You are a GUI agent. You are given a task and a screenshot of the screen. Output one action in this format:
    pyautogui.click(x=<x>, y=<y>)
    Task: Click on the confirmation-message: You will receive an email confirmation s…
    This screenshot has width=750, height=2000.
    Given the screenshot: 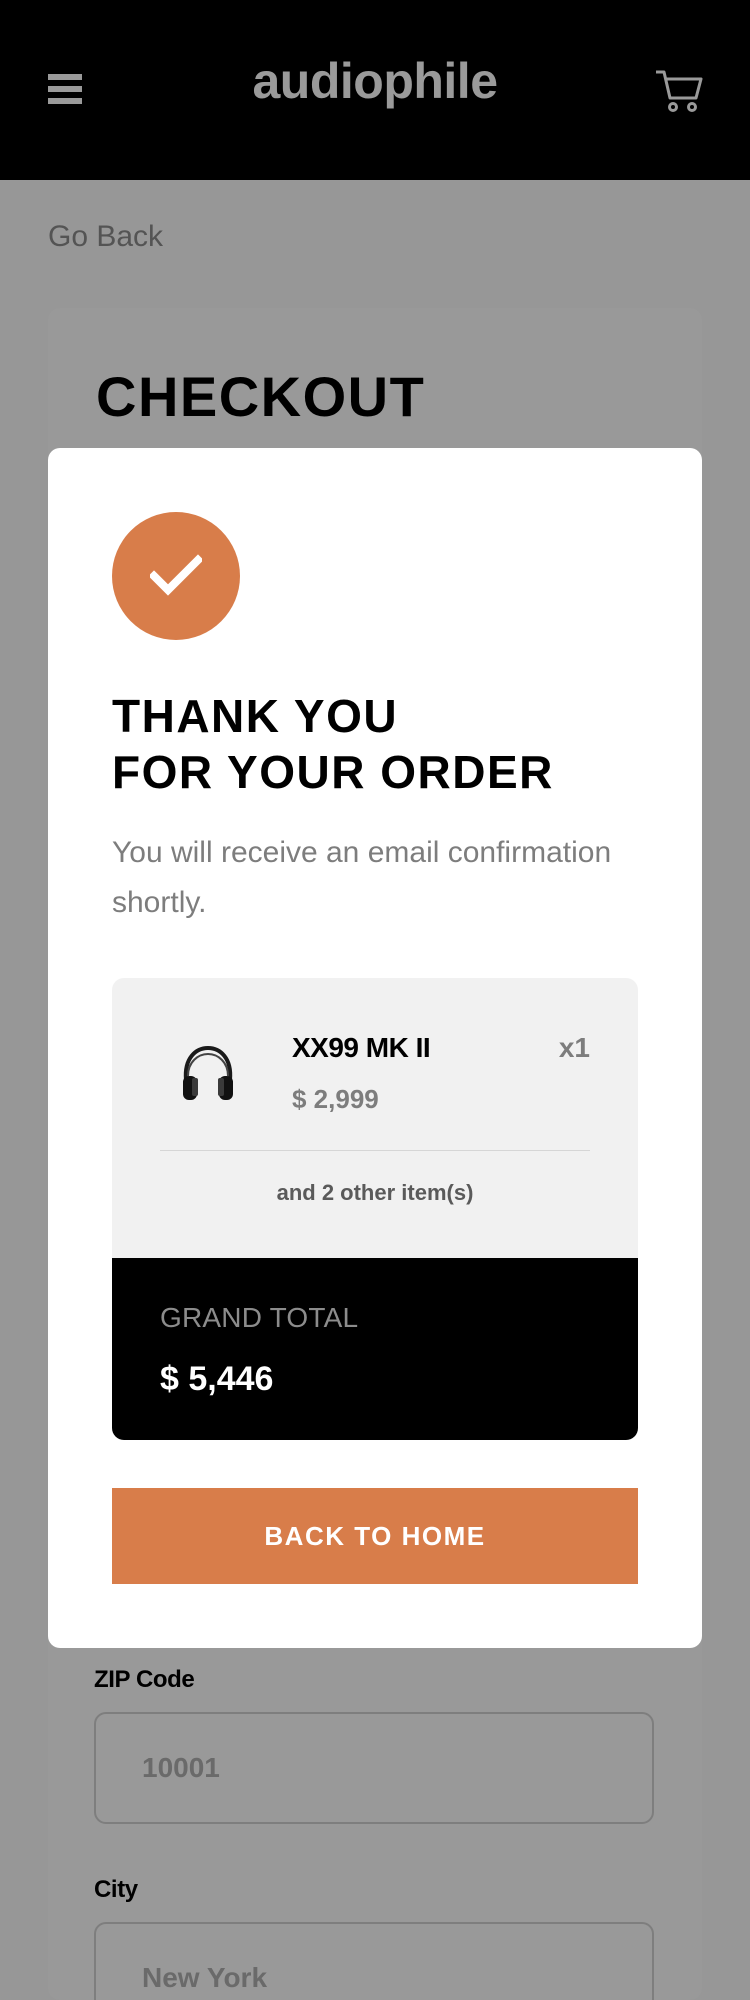 What is the action you would take?
    pyautogui.click(x=362, y=877)
    